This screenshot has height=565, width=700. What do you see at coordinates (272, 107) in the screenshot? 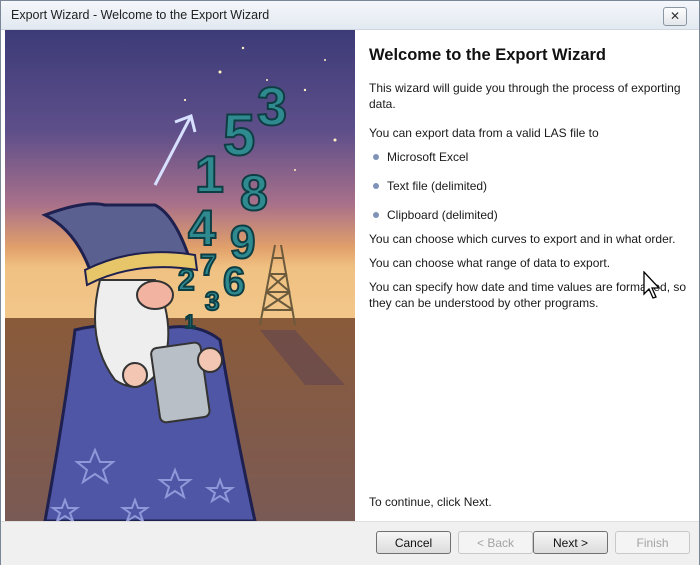
I see `number-3: 3` at bounding box center [272, 107].